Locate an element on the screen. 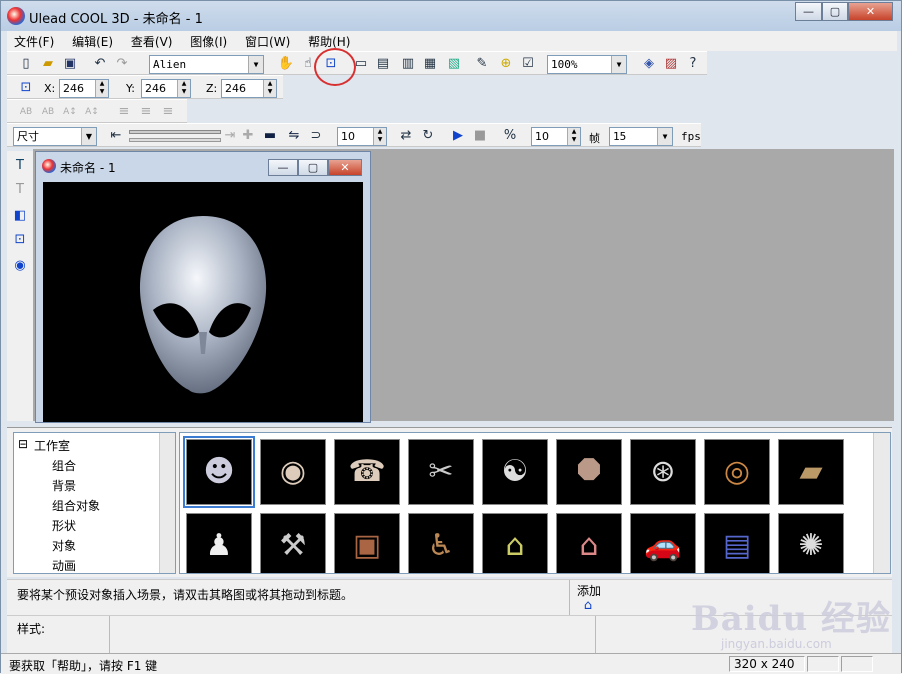 This screenshot has height=674, width=902. insert-text-icon: T is located at coordinates (20, 166).